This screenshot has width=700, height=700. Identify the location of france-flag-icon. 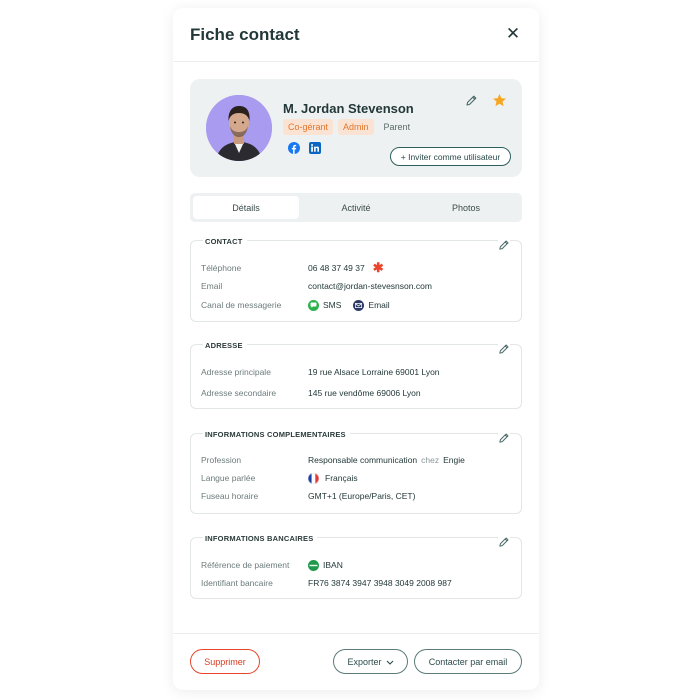
(313, 478).